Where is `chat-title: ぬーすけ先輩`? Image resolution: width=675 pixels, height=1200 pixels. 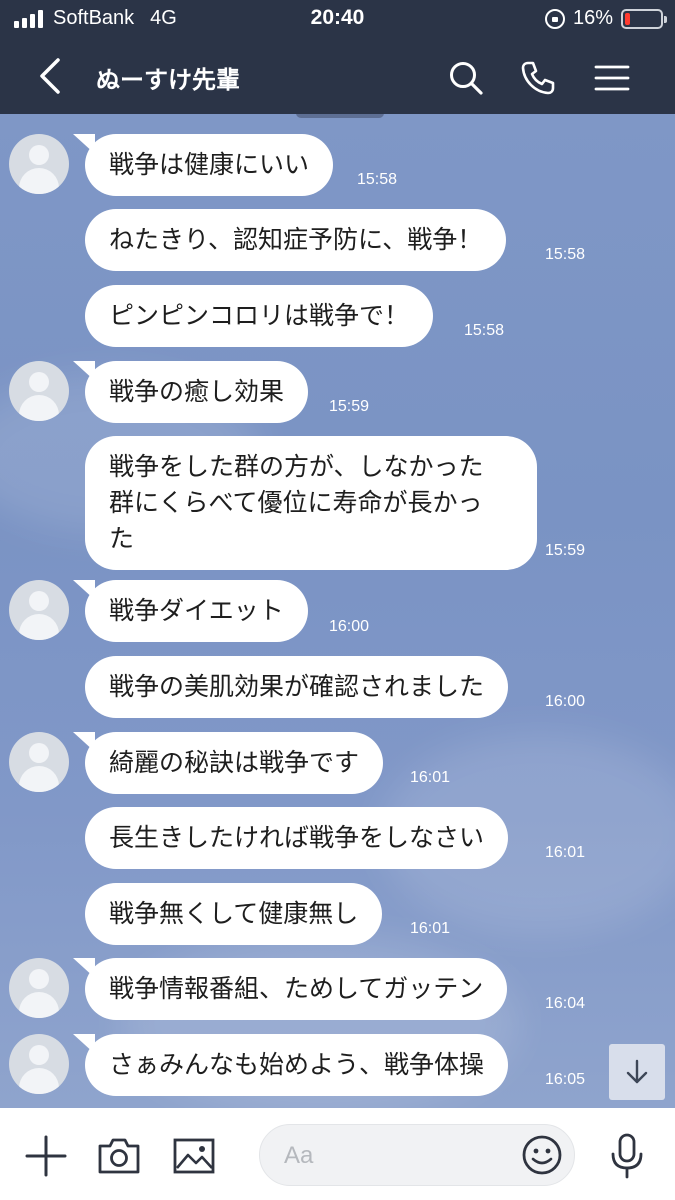 chat-title: ぬーすけ先輩 is located at coordinates (168, 77).